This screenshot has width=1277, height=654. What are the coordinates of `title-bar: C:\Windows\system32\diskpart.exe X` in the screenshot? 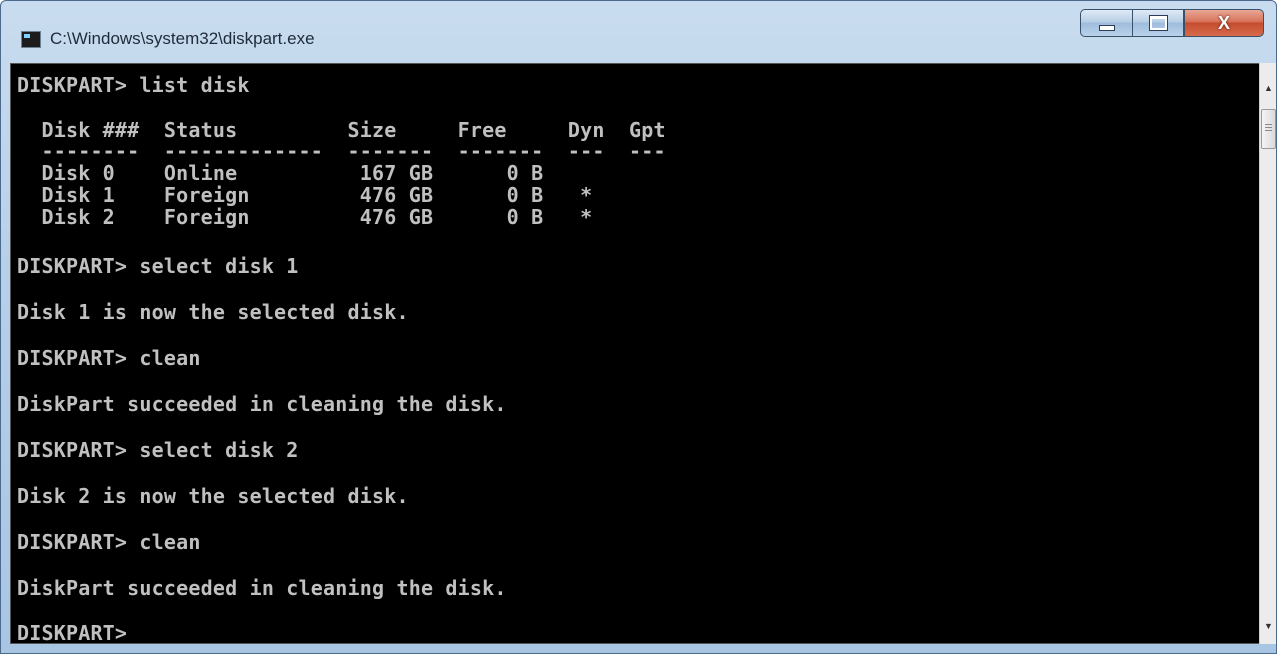 It's located at (638, 32).